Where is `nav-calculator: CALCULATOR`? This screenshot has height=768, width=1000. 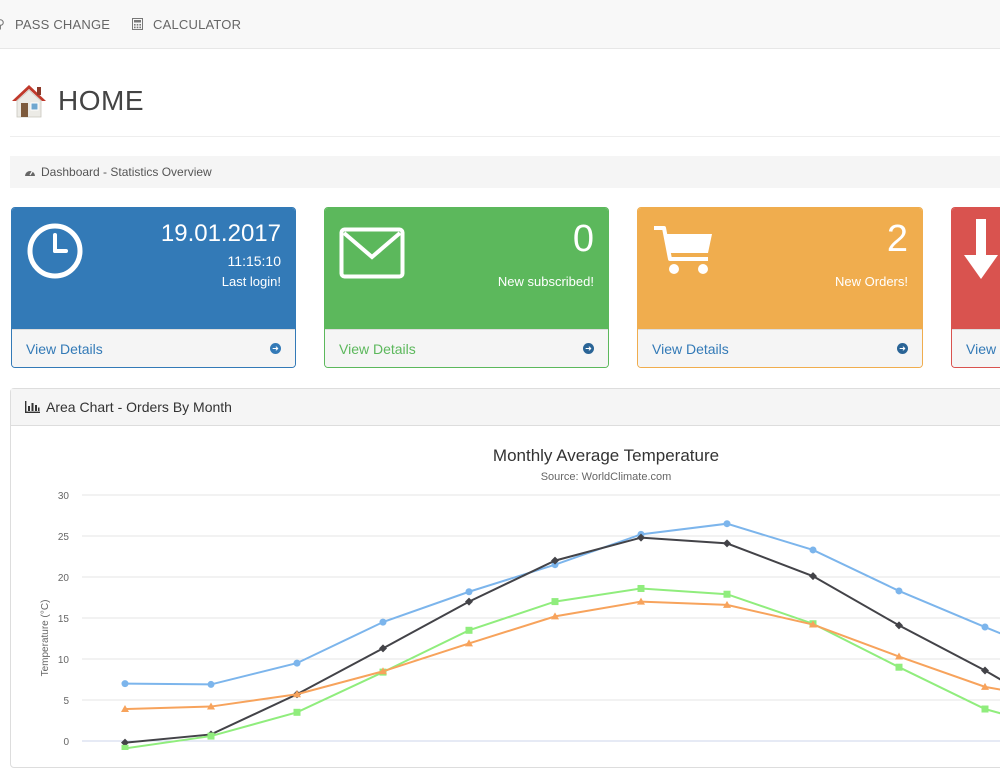
nav-calculator: CALCULATOR is located at coordinates (186, 24).